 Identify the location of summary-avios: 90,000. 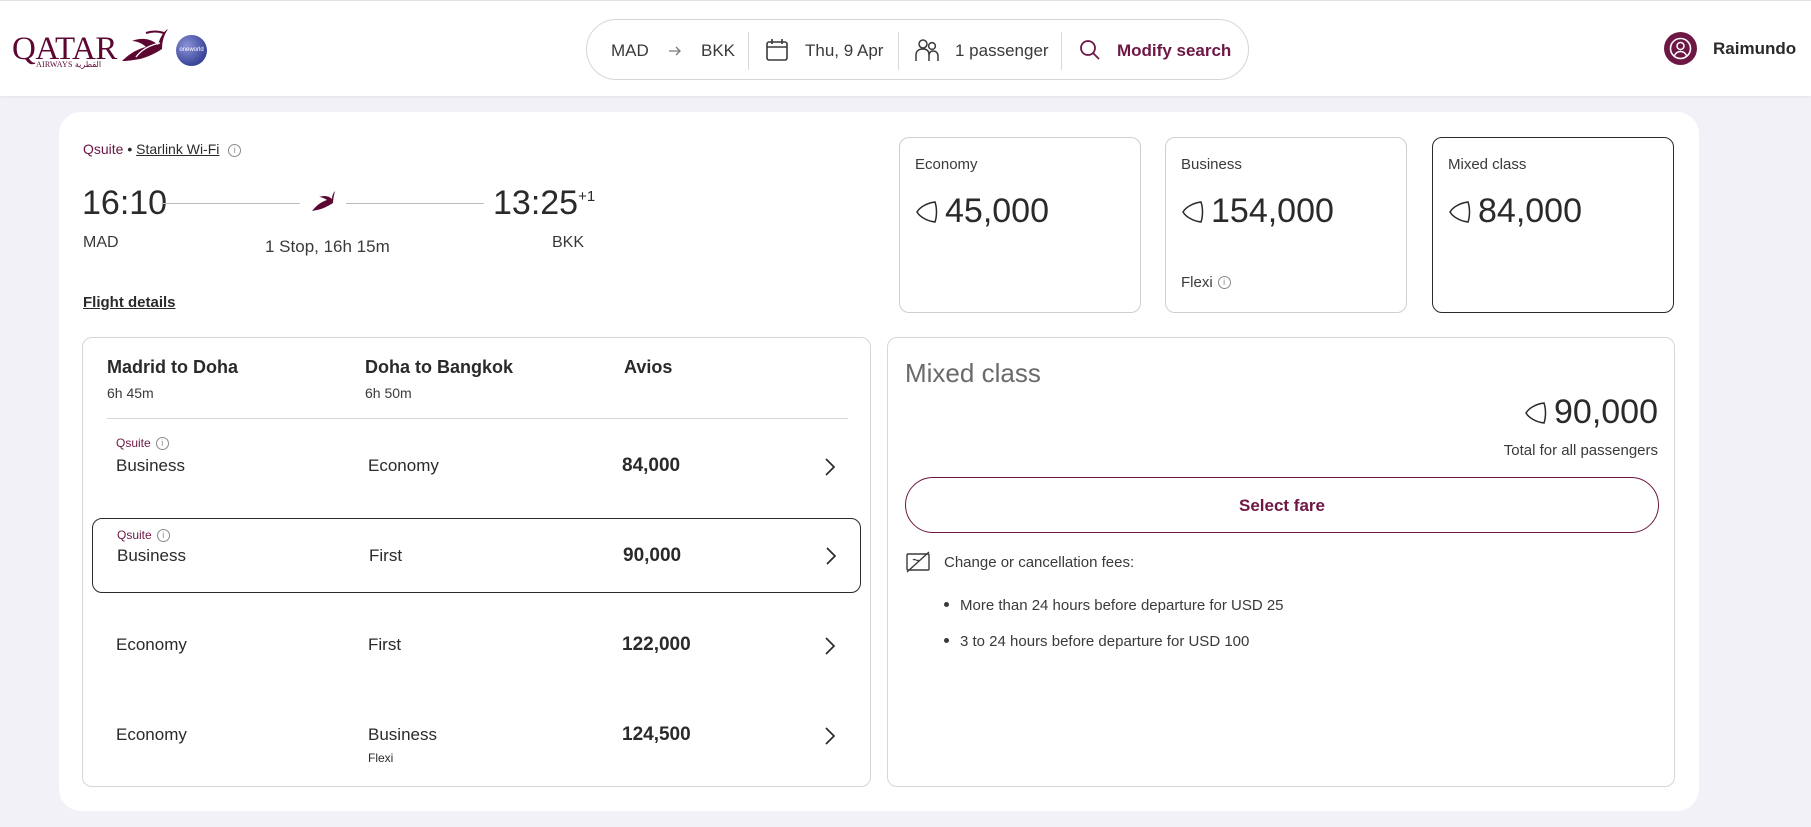
(1591, 412).